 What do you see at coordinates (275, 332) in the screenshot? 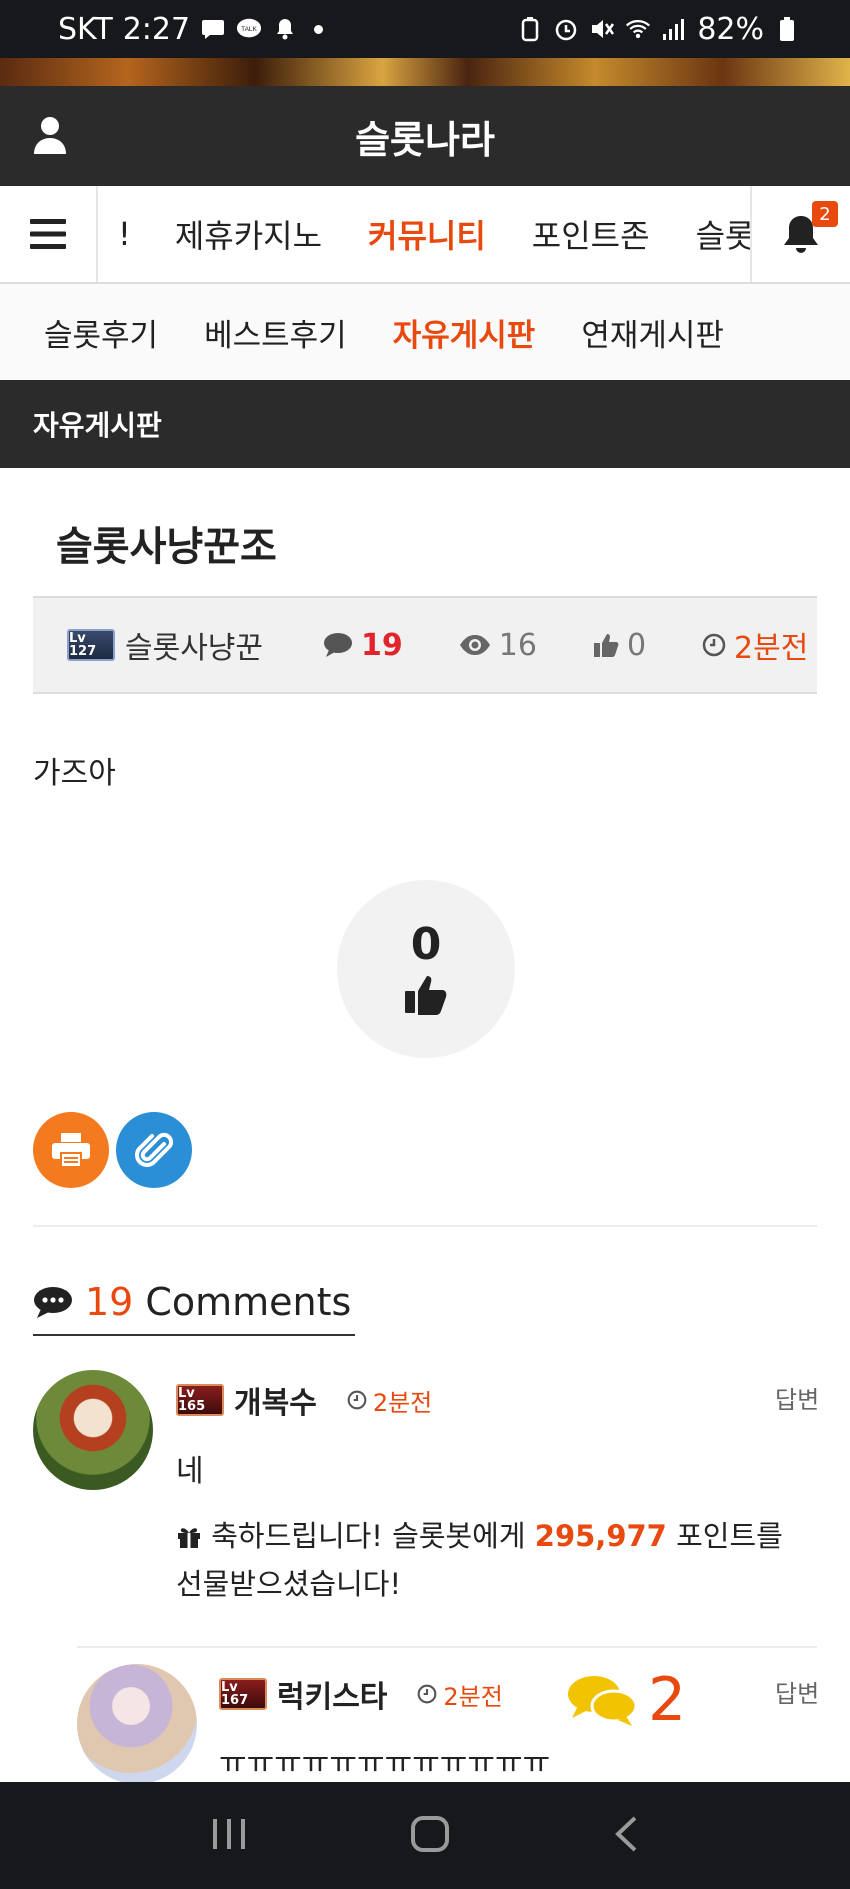
I see `sub-nav-best-review: 베스트후기` at bounding box center [275, 332].